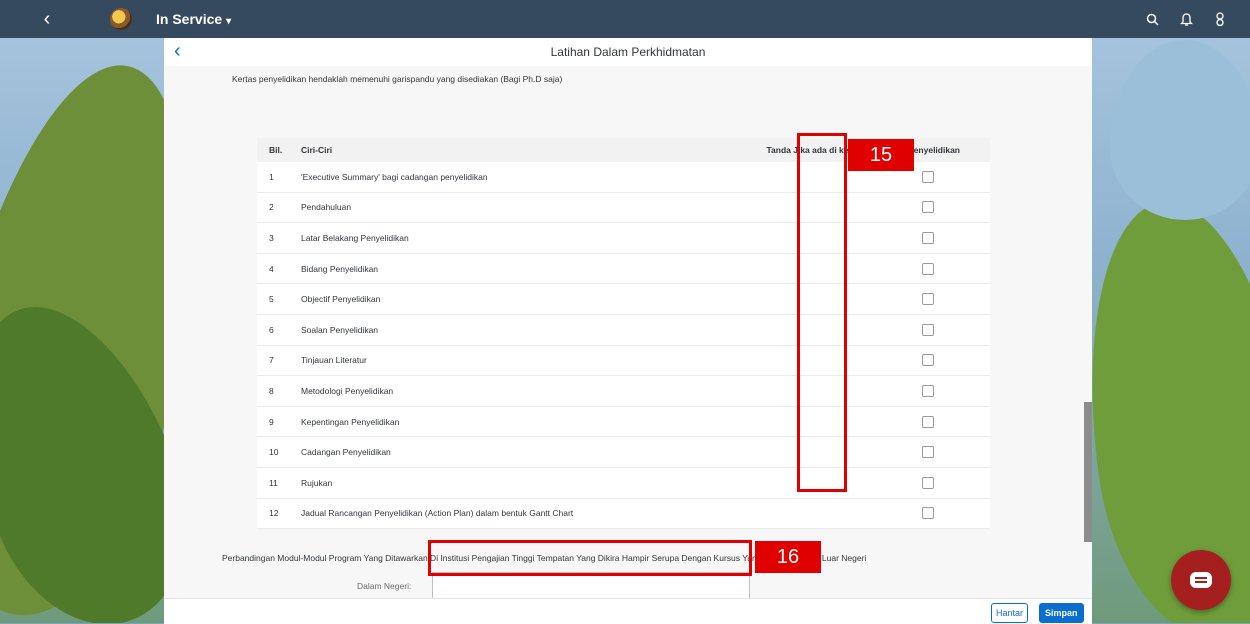 The width and height of the screenshot is (1250, 624). I want to click on app-title: In Service ▾, so click(193, 19).